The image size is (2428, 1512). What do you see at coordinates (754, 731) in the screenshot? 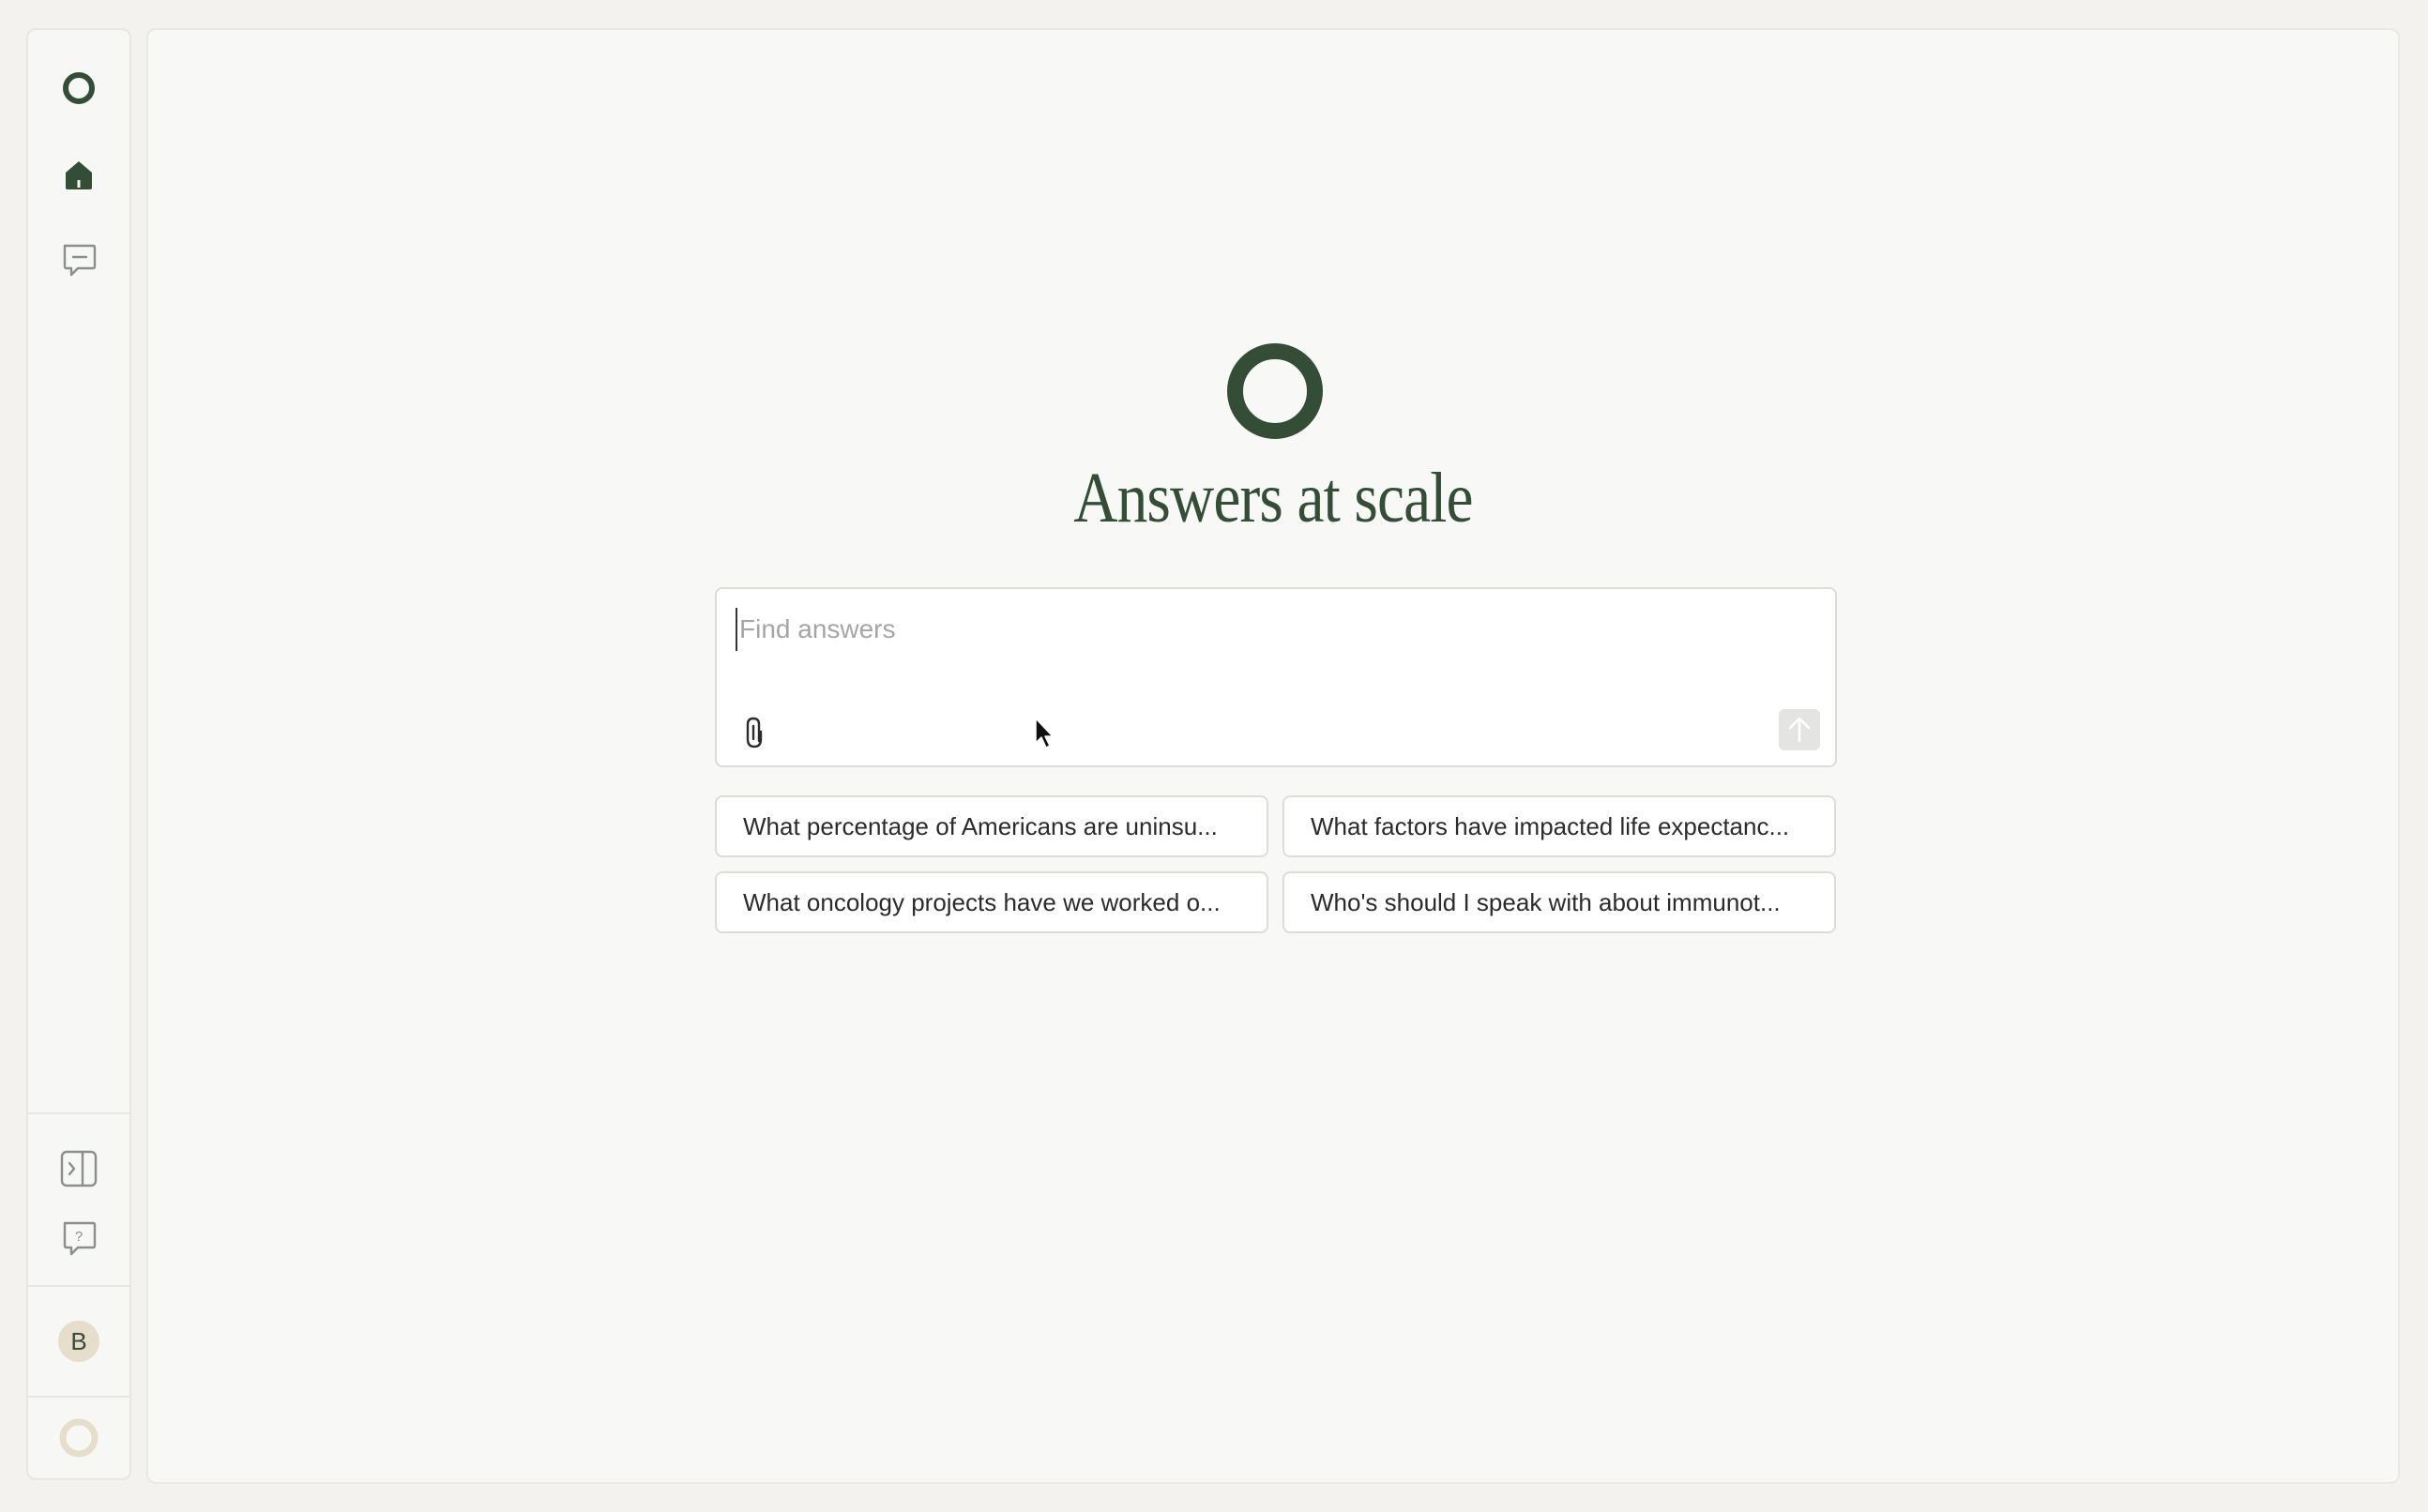
I see `paperclip-icon` at bounding box center [754, 731].